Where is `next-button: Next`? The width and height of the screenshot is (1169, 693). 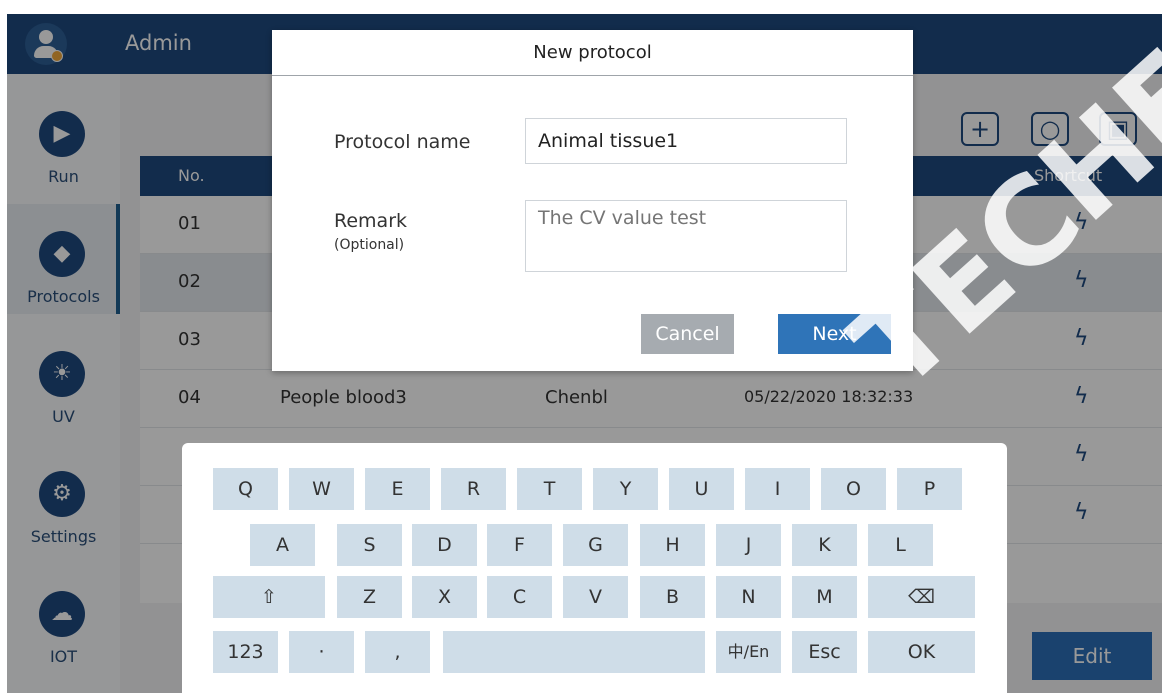
next-button: Next is located at coordinates (834, 334).